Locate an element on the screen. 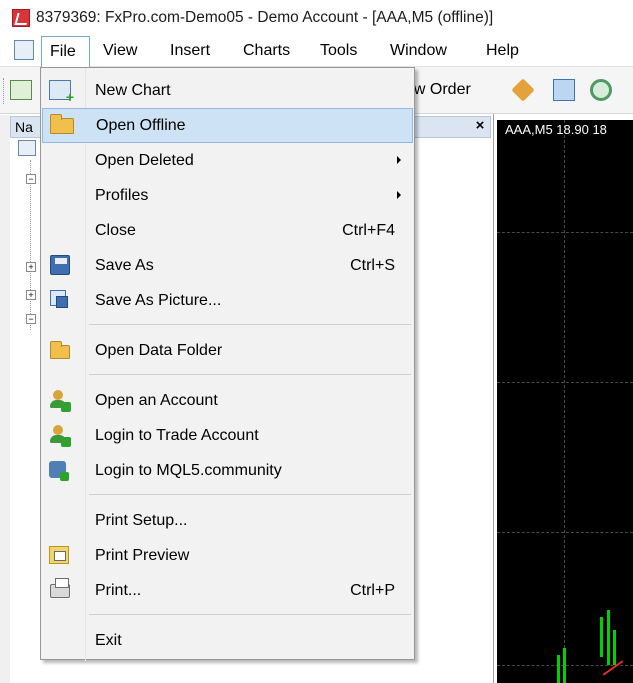 This screenshot has height=683, width=633. menu-item-label: Open an Account is located at coordinates (156, 400).